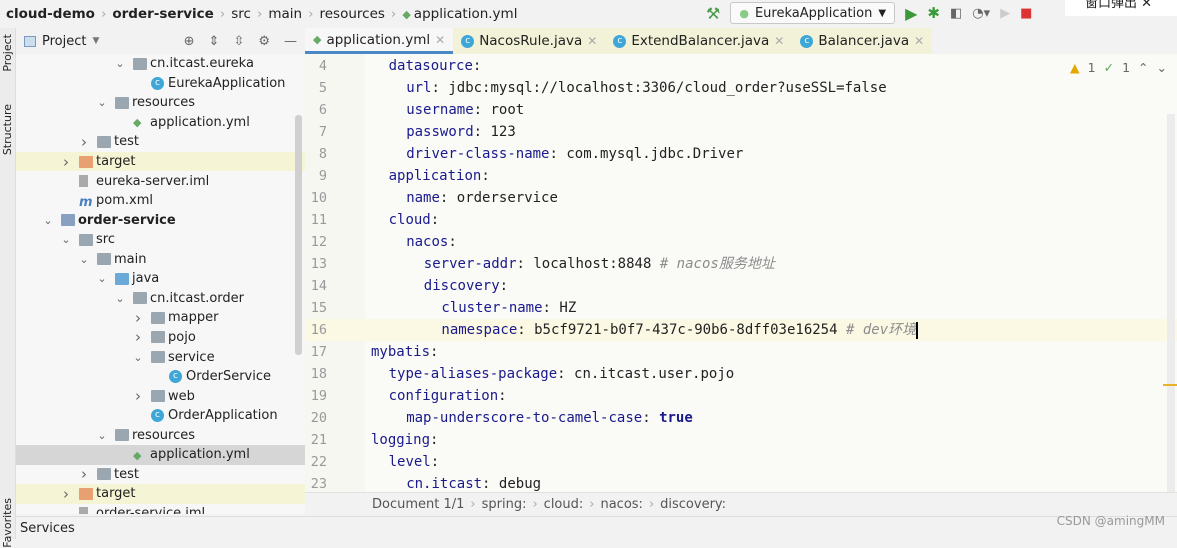  What do you see at coordinates (241, 14) in the screenshot?
I see `breadcrumb-item: src` at bounding box center [241, 14].